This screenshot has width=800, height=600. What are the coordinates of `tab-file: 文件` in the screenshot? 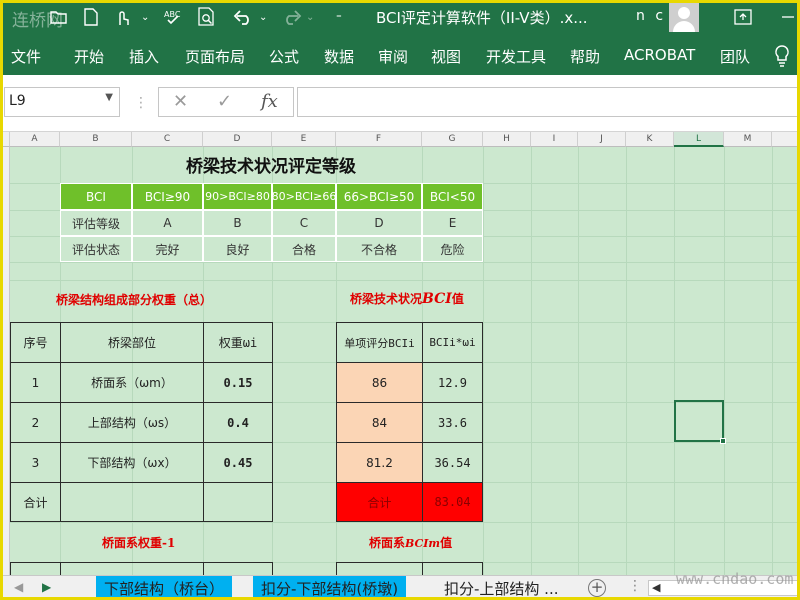 It's located at (26, 56).